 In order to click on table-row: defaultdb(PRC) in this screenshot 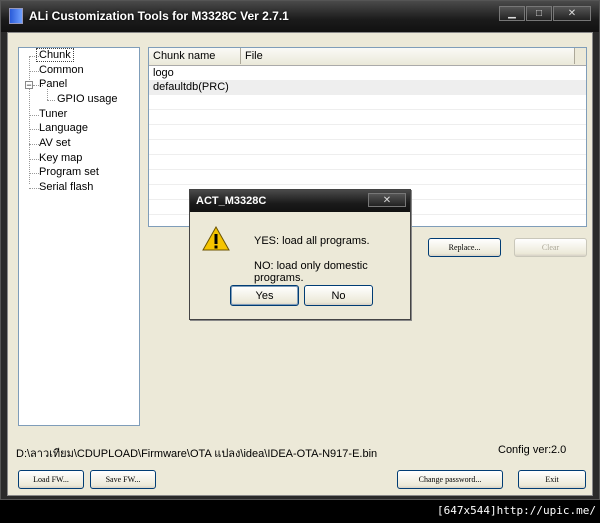, I will do `click(367, 87)`.